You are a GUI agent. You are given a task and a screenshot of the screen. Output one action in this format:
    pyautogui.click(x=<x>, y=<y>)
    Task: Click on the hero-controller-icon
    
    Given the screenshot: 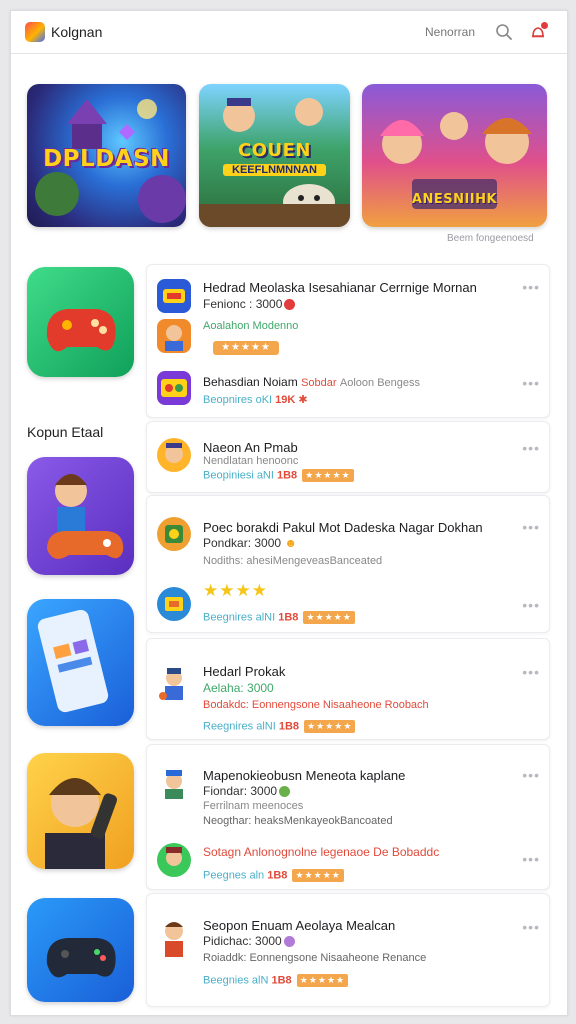 What is the action you would take?
    pyautogui.click(x=85, y=516)
    